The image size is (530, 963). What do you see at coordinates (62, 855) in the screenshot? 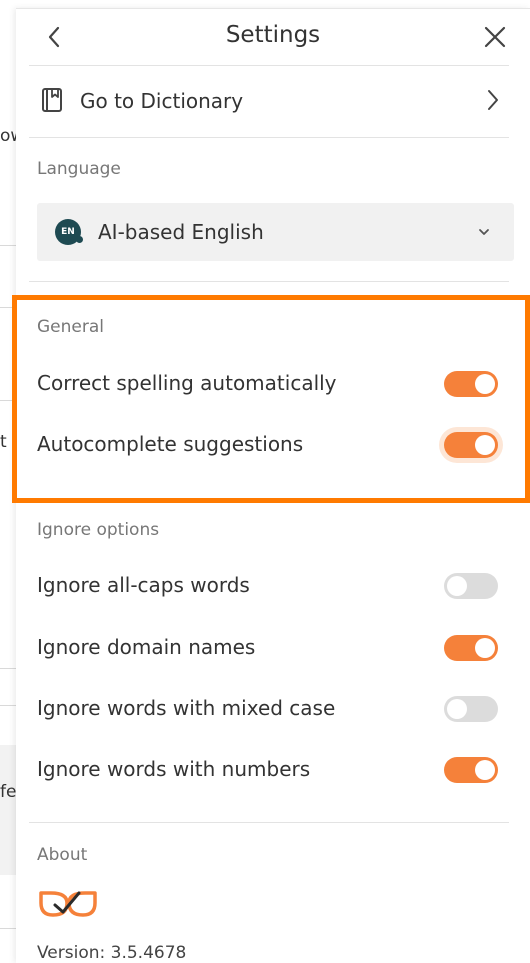
I see `about-section-title: About` at bounding box center [62, 855].